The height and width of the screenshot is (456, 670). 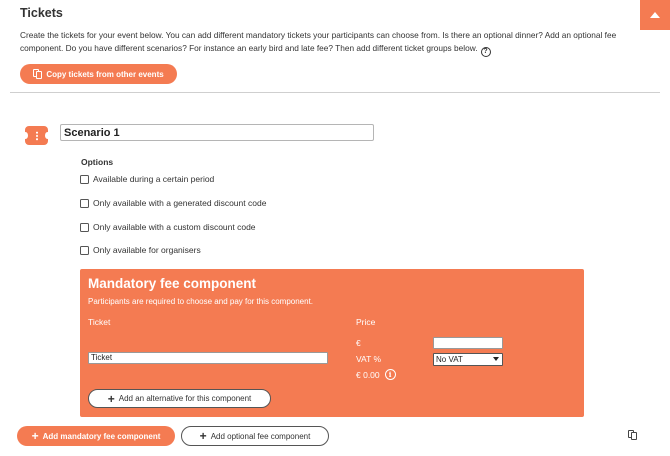 I want to click on chevron-down-icon, so click(x=496, y=359).